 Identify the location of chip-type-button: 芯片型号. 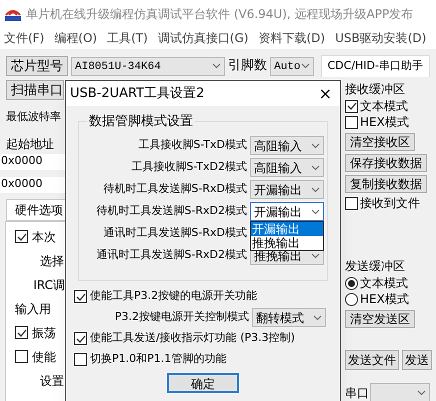
(37, 66).